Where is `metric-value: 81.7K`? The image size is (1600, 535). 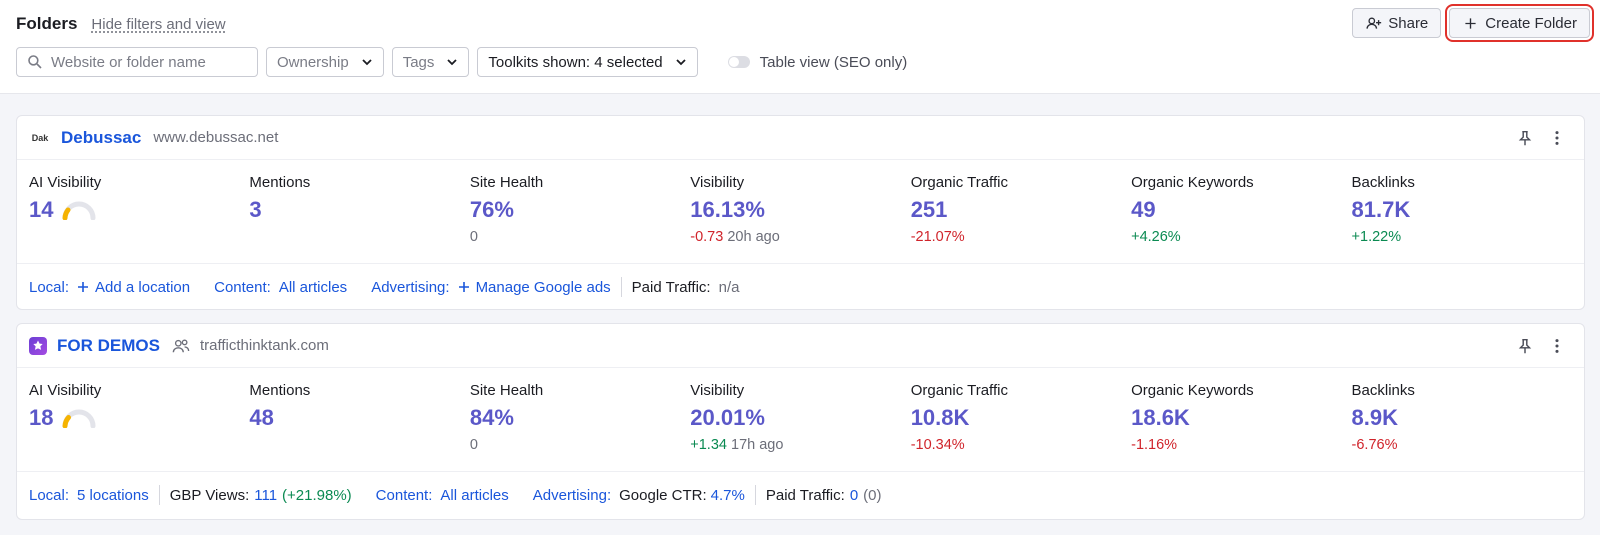
metric-value: 81.7K is located at coordinates (1462, 210).